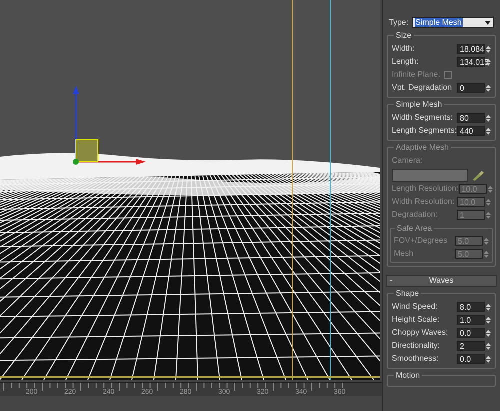  I want to click on field-label: Smoothness:, so click(415, 359).